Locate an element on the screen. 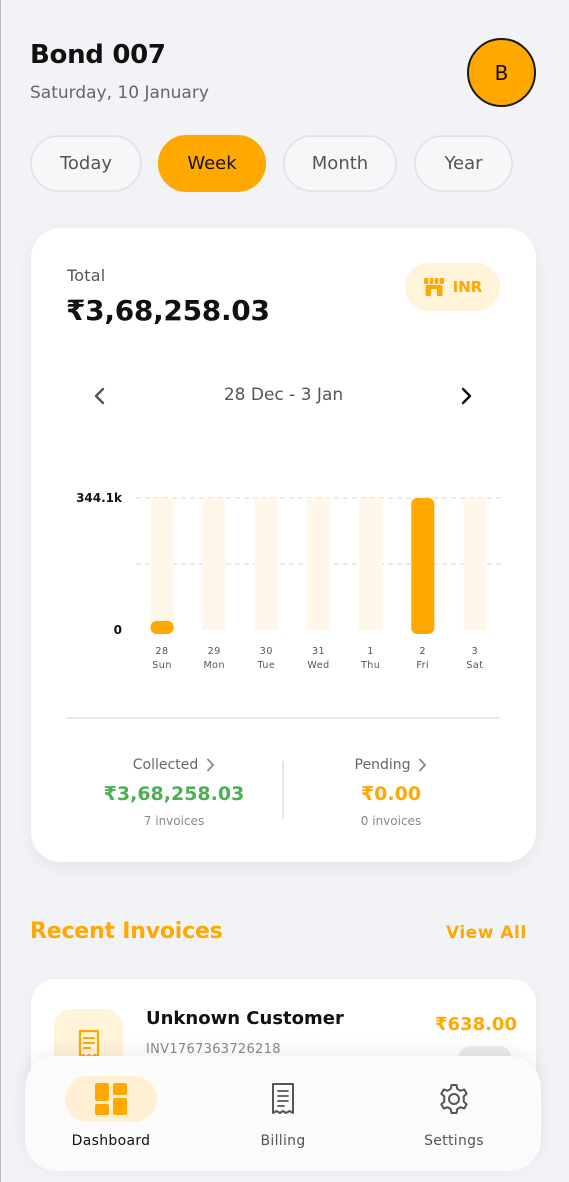 The height and width of the screenshot is (1182, 569). pending-value: ₹0.00 is located at coordinates (391, 794).